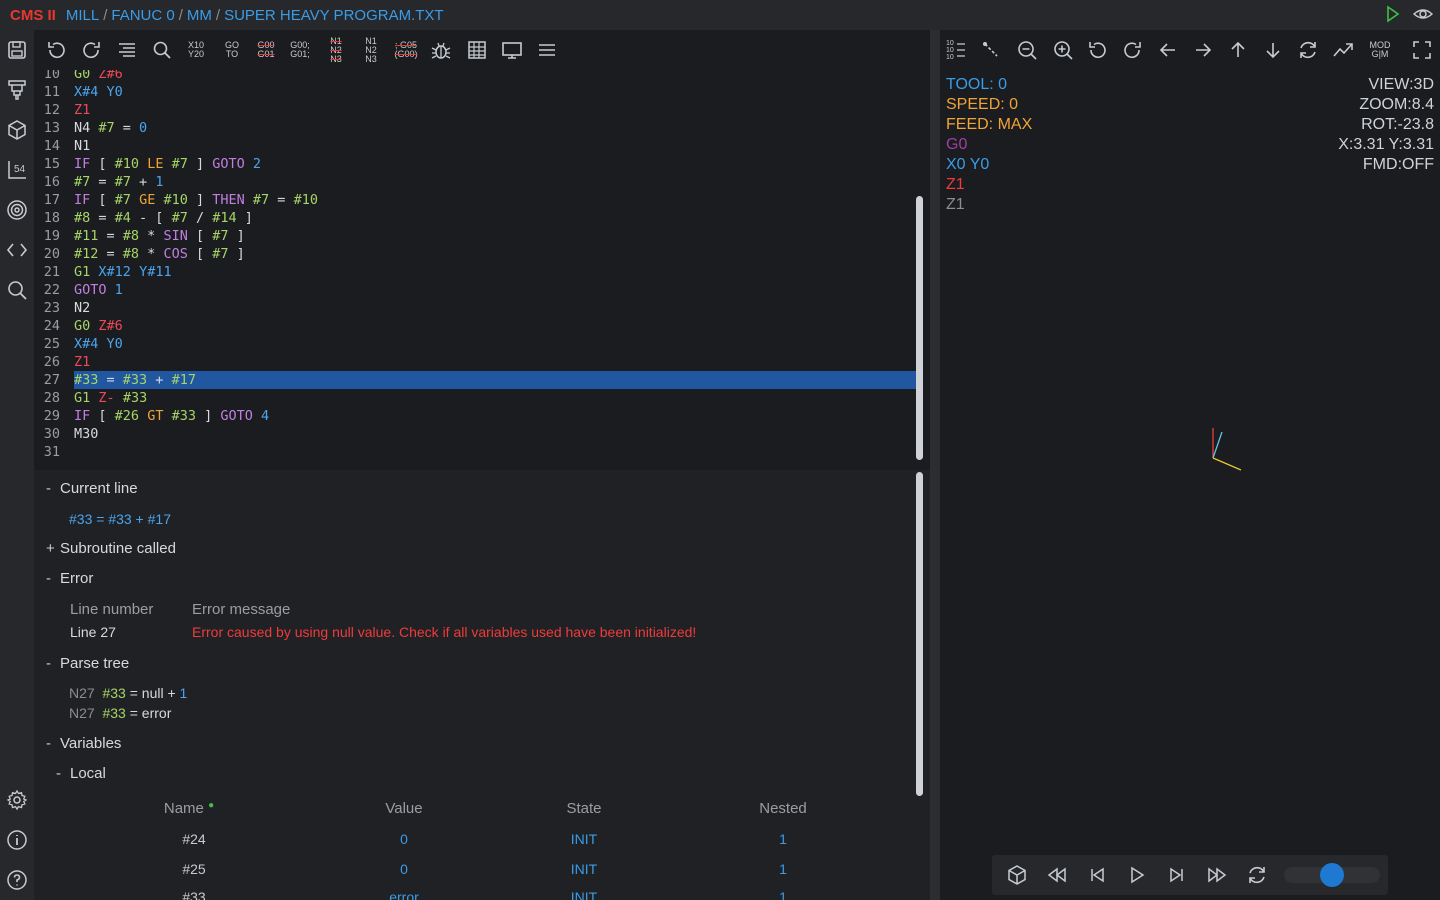 Image resolution: width=1440 pixels, height=900 pixels. Describe the element at coordinates (142, 15) in the screenshot. I see `breadcrumb-fanuc: FANUC 0` at that location.